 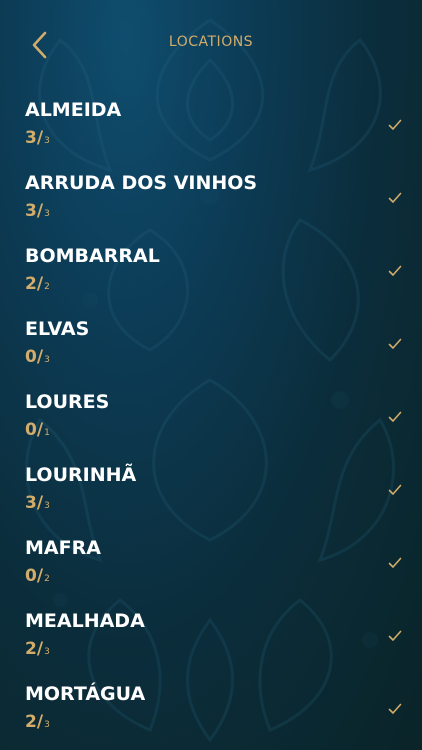 I want to click on location-name: LOURES, so click(x=67, y=402).